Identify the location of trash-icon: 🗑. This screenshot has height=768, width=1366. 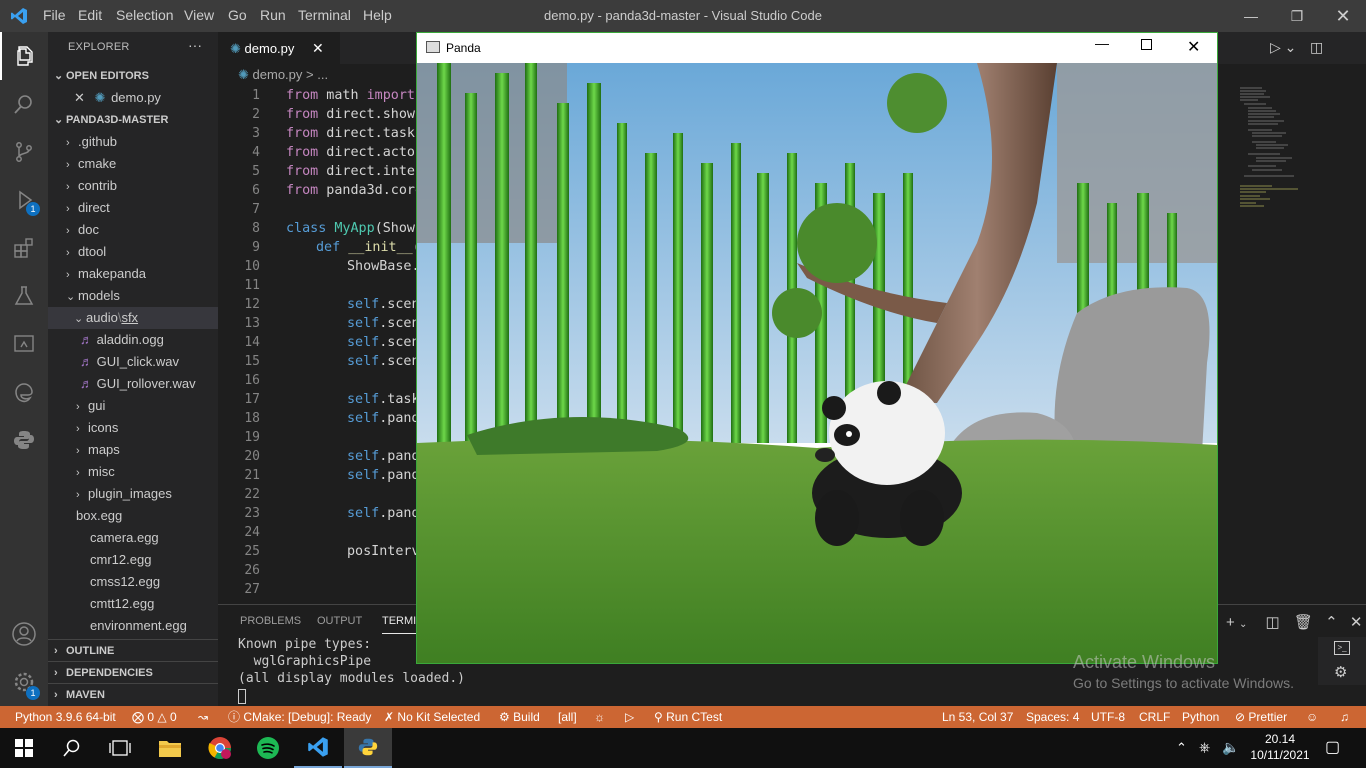
(1303, 622).